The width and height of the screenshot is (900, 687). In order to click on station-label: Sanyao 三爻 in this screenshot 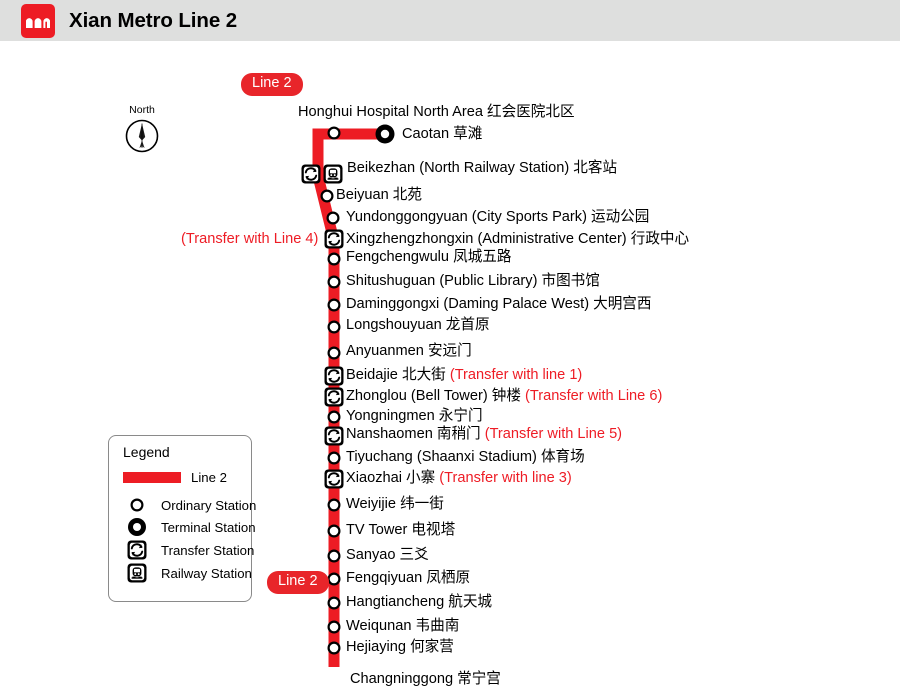, I will do `click(387, 555)`.